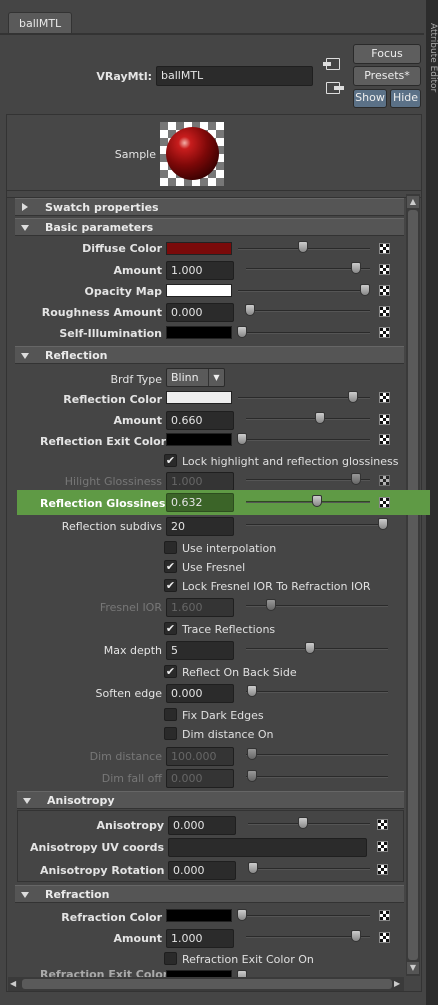  Describe the element at coordinates (384, 915) in the screenshot. I see `refraction-color-map-icon` at that location.